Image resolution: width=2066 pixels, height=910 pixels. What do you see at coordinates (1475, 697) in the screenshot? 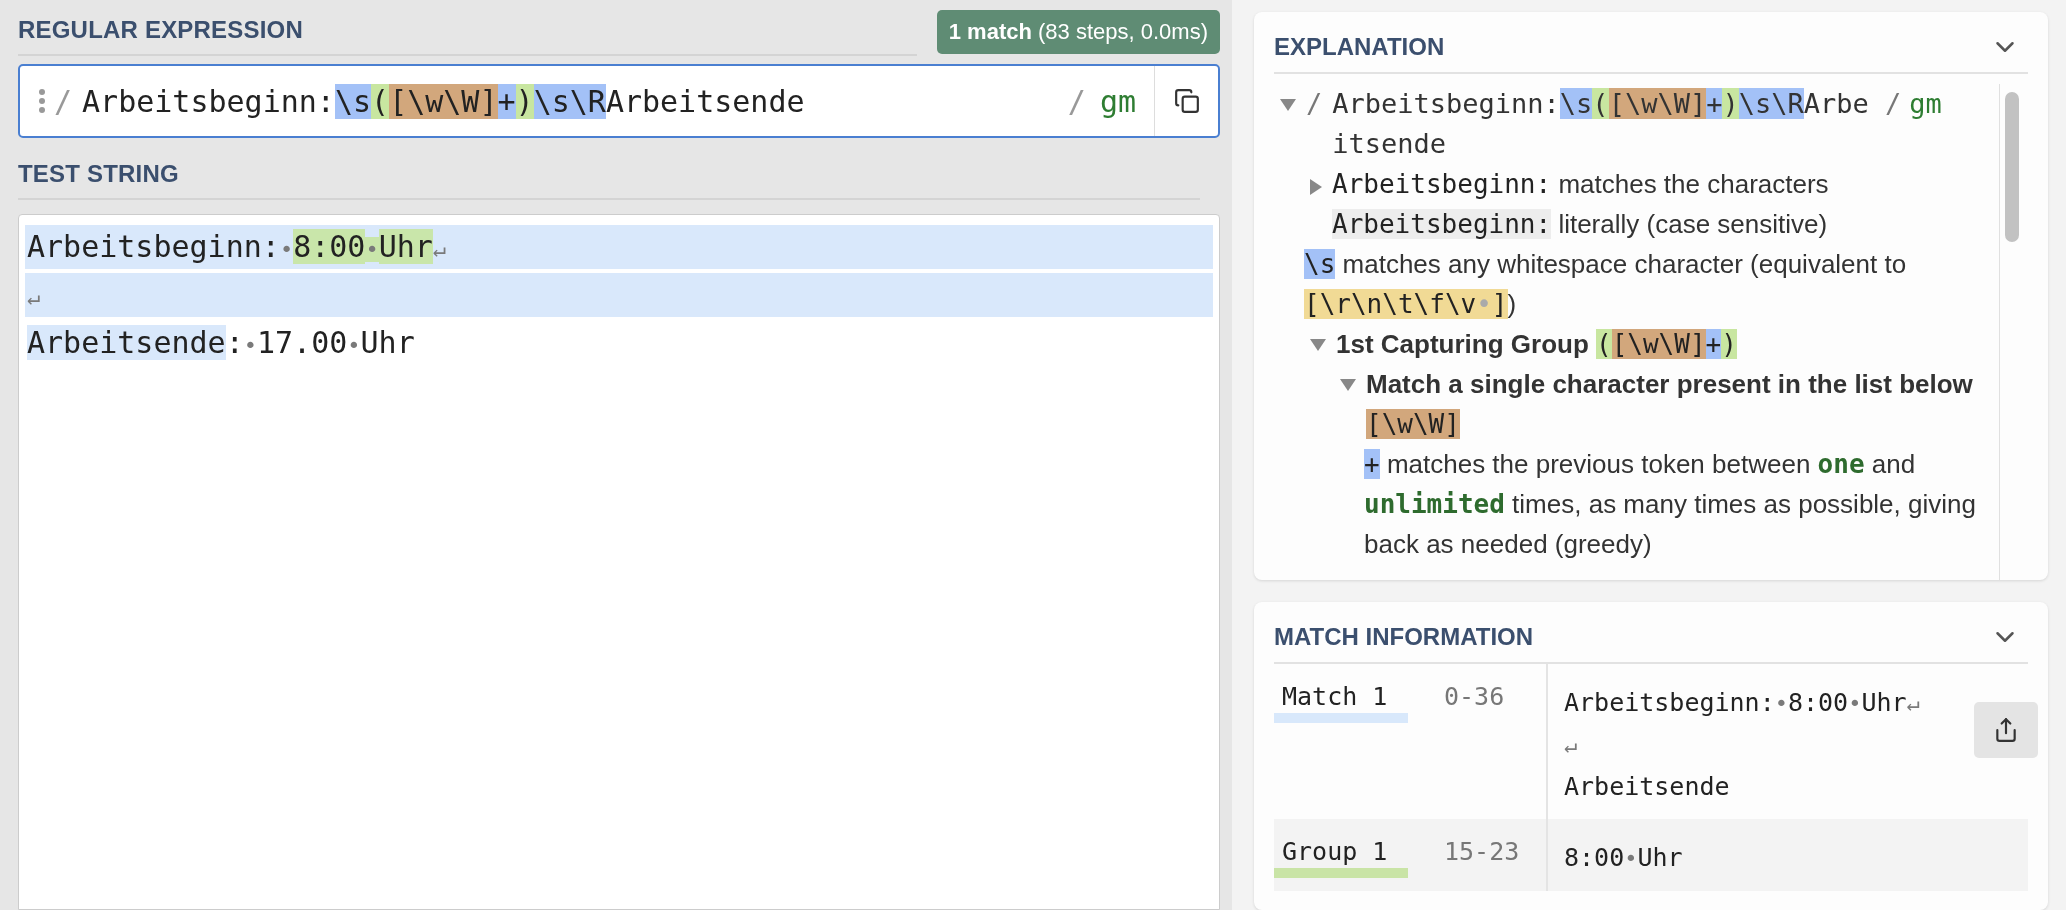
I see `match-range: 0-36` at bounding box center [1475, 697].